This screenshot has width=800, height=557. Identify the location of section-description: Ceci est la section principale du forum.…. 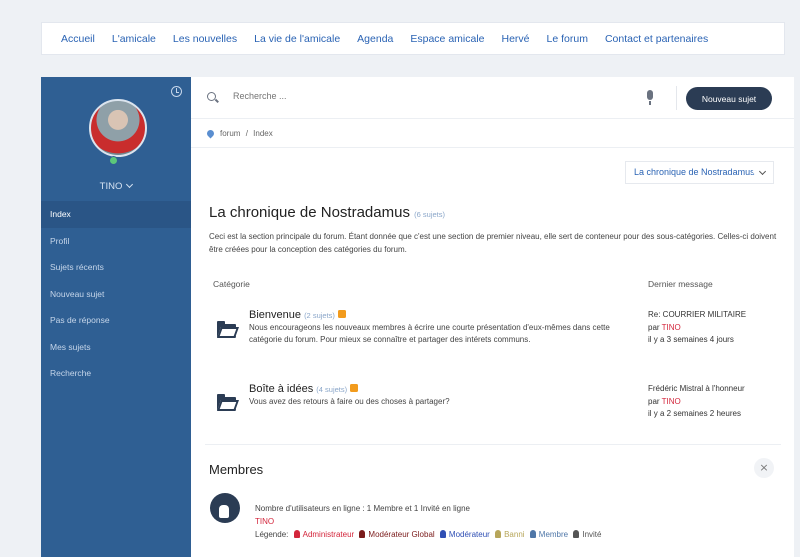
(493, 243).